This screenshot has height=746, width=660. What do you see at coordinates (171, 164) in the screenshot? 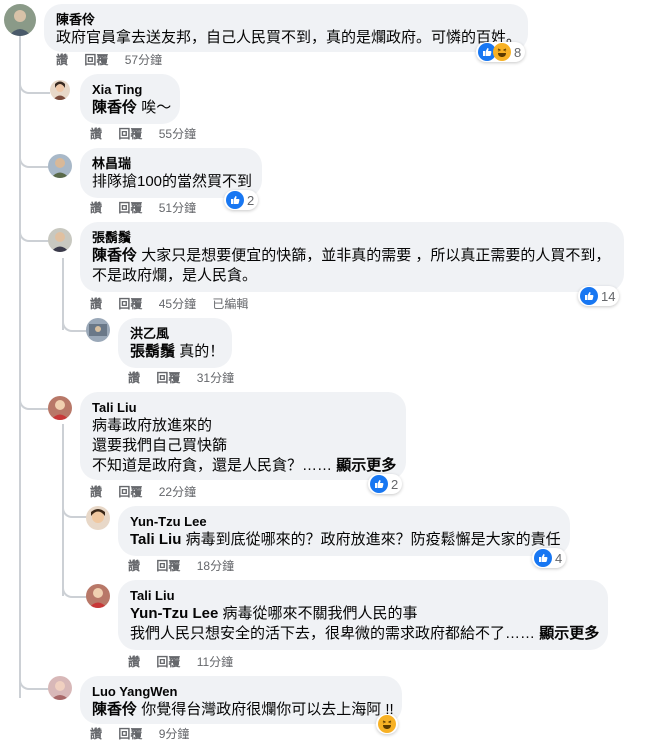
I see `comment-author: 林昌瑞` at bounding box center [171, 164].